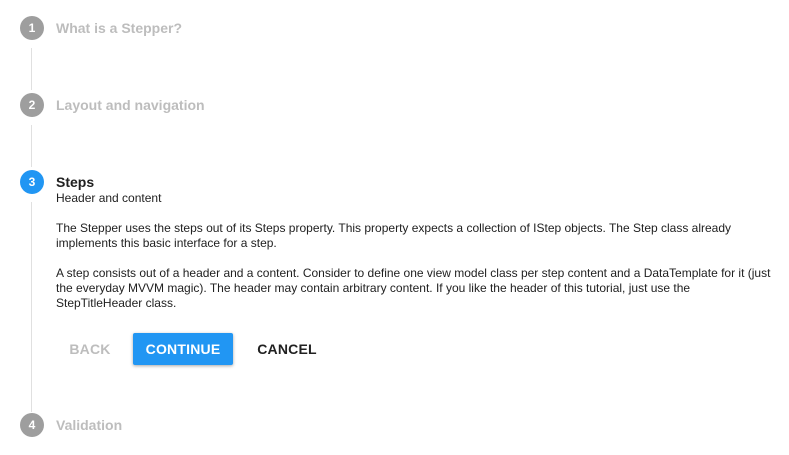  Describe the element at coordinates (75, 182) in the screenshot. I see `step-3-title: Steps` at that location.